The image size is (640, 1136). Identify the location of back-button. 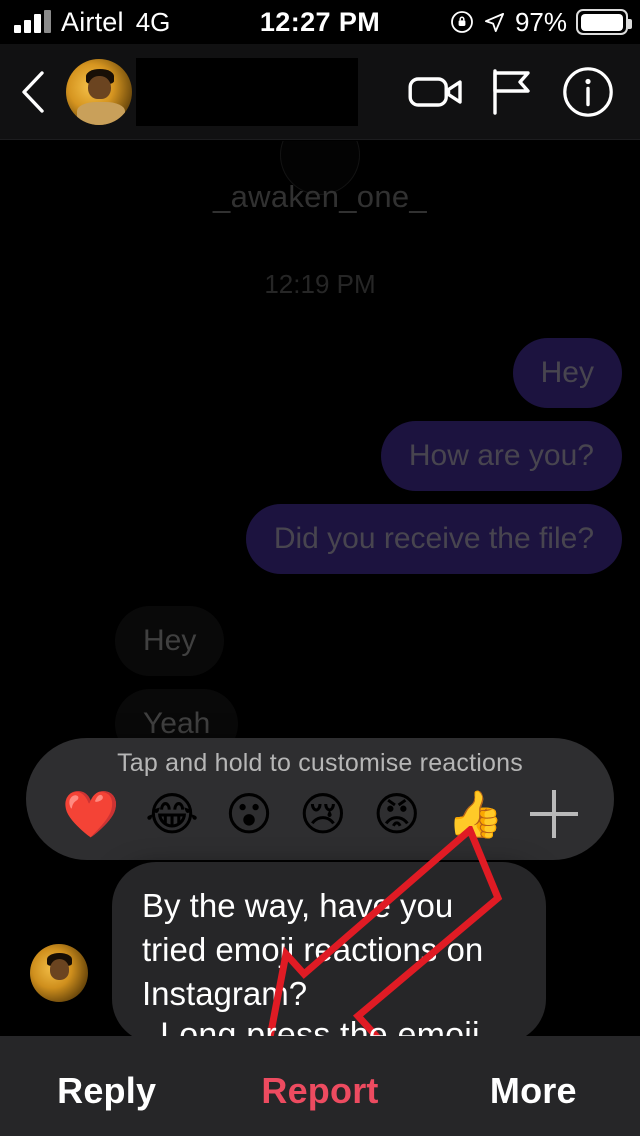
(33, 92).